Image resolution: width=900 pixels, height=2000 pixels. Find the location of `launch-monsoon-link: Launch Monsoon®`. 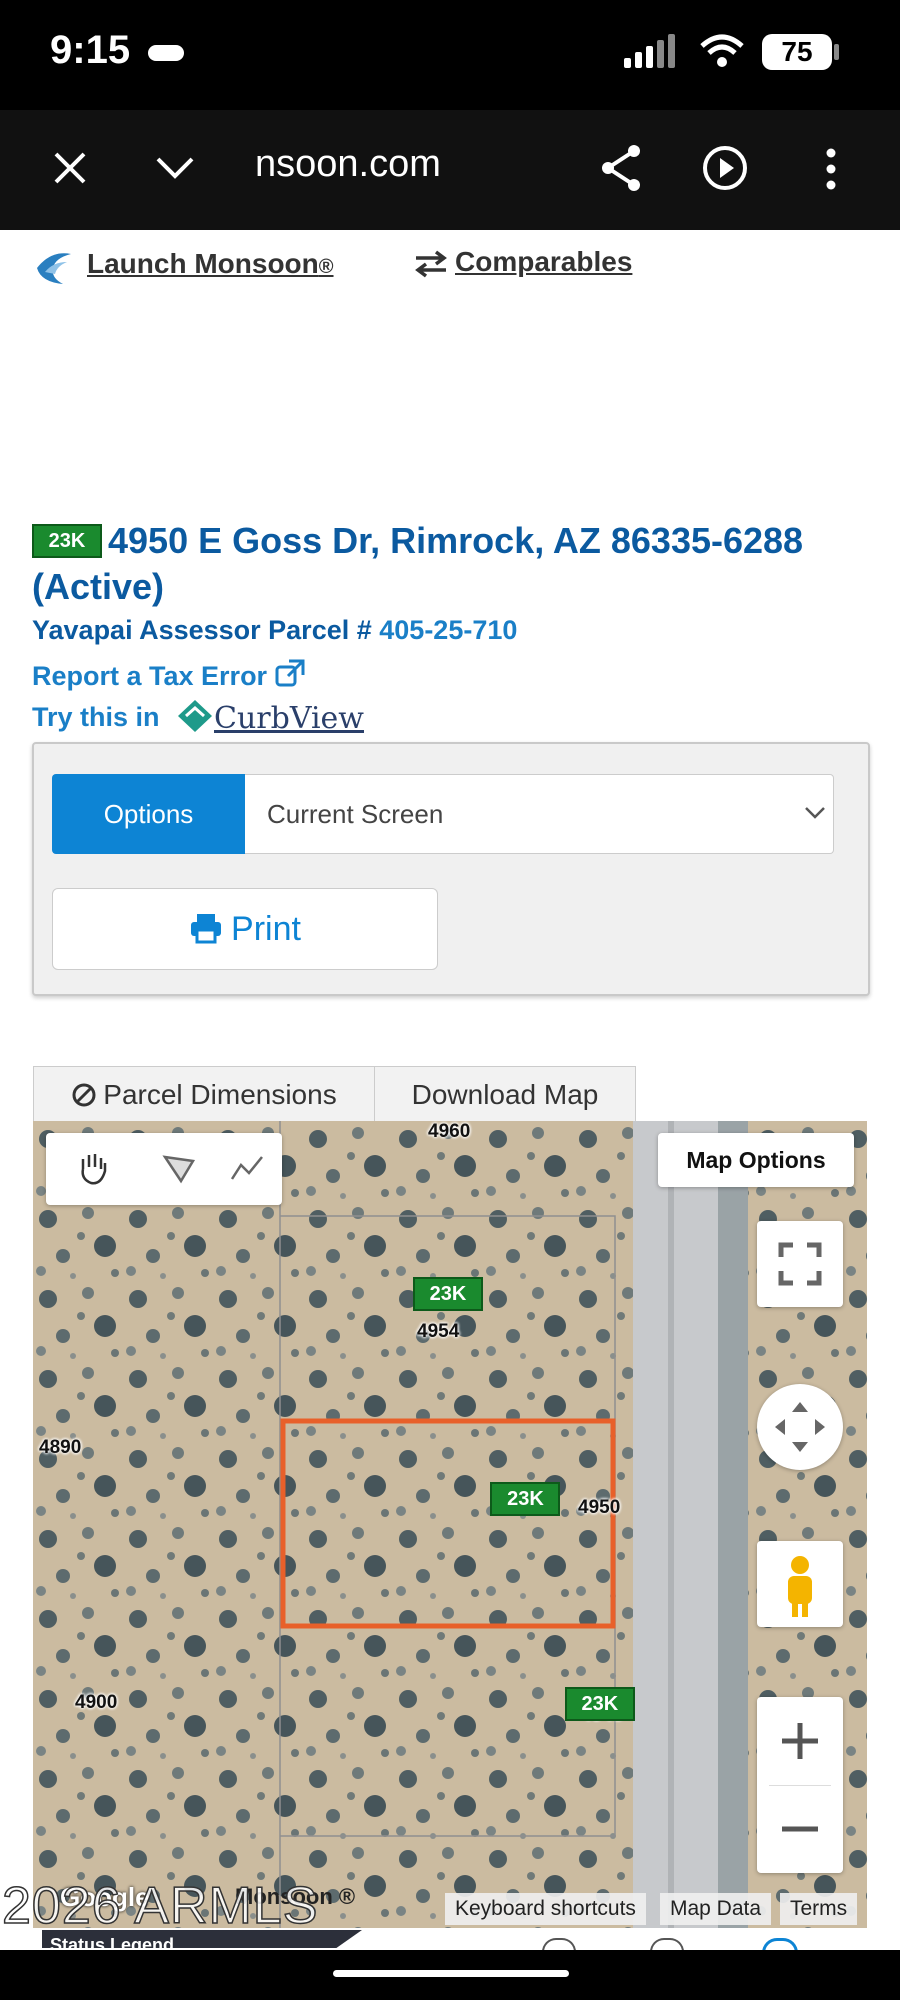

launch-monsoon-link: Launch Monsoon® is located at coordinates (210, 264).